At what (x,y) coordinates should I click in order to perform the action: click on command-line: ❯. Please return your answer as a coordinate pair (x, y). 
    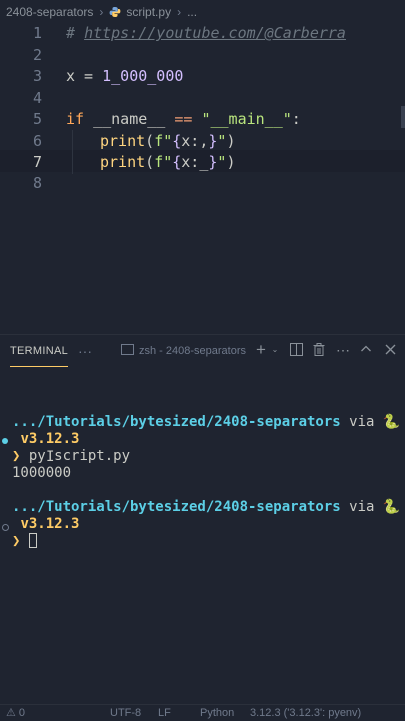
    Looking at the image, I should click on (208, 541).